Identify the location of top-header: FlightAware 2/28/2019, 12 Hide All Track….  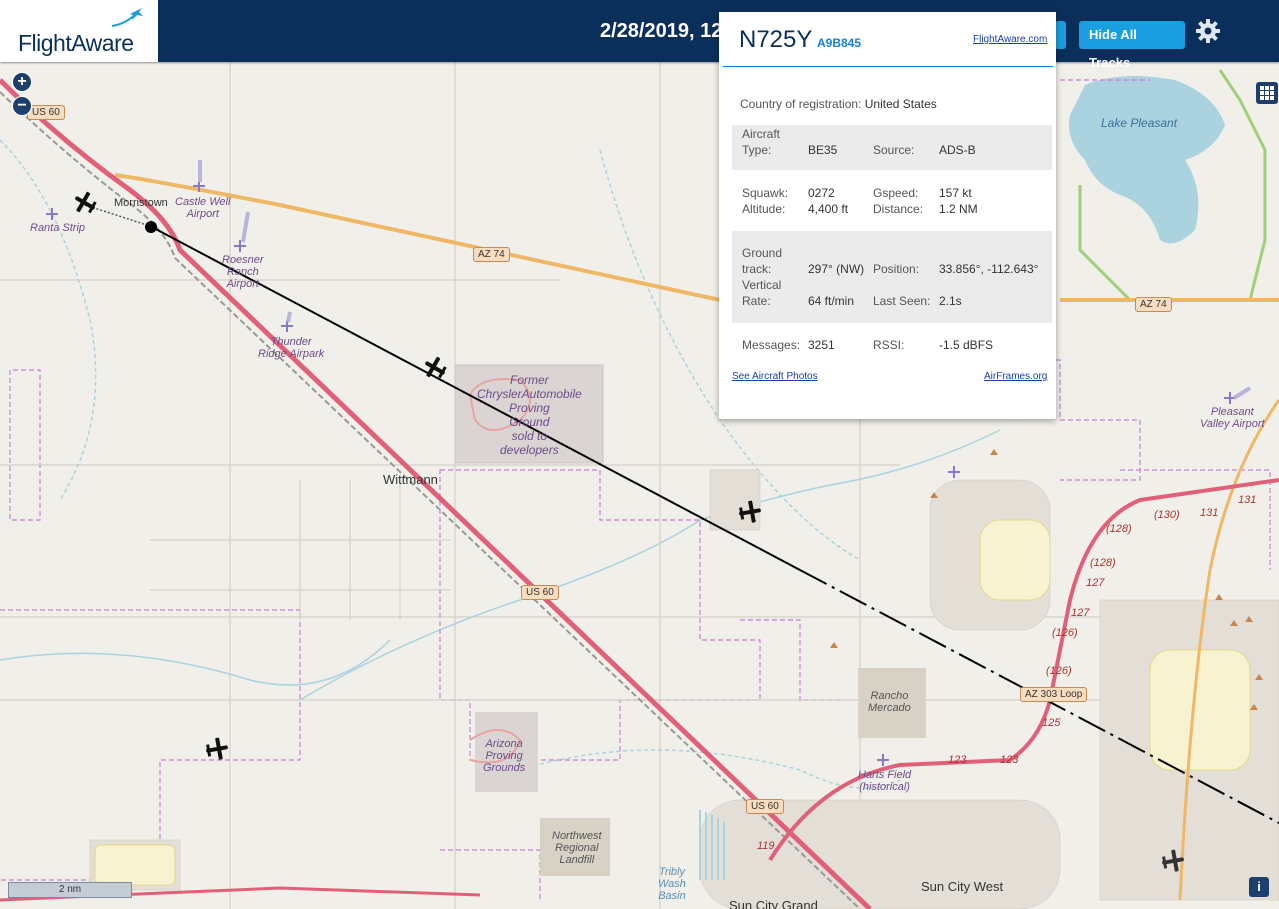
(639, 35).